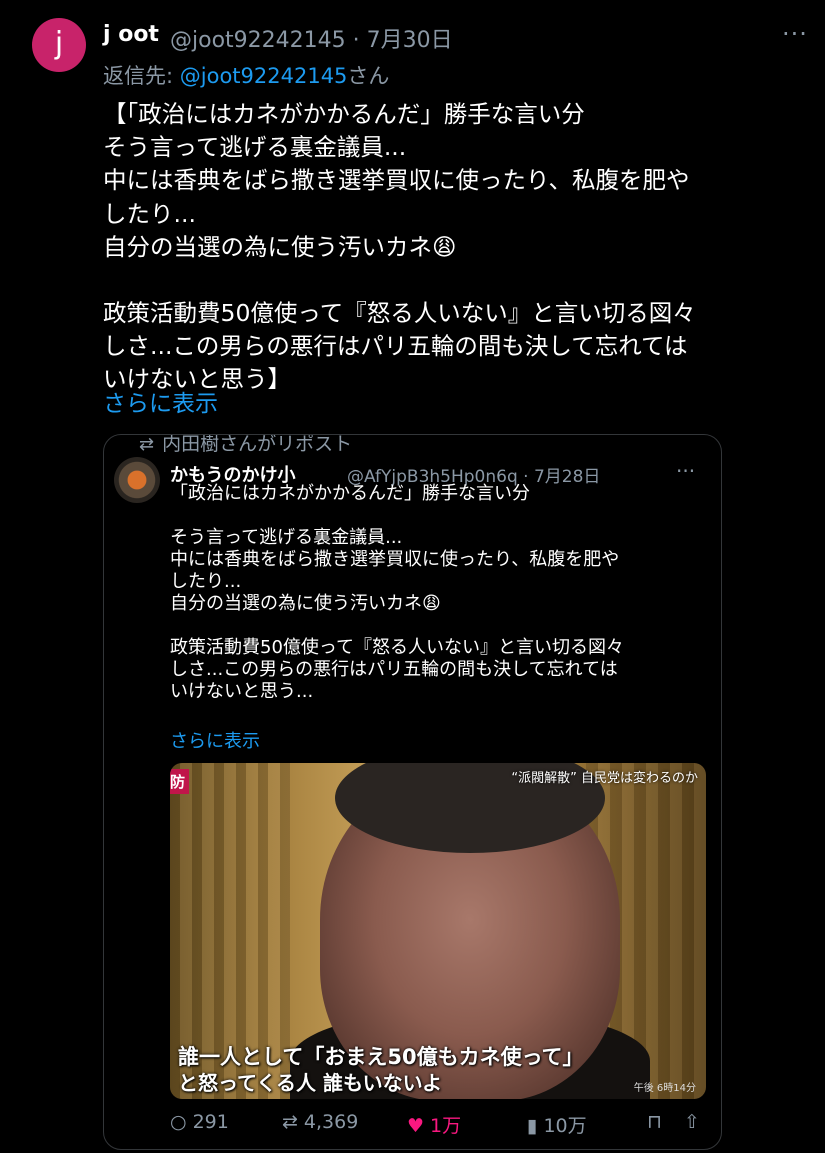 This screenshot has height=1153, width=825. Describe the element at coordinates (565, 1126) in the screenshot. I see `views-count: 10万` at that location.